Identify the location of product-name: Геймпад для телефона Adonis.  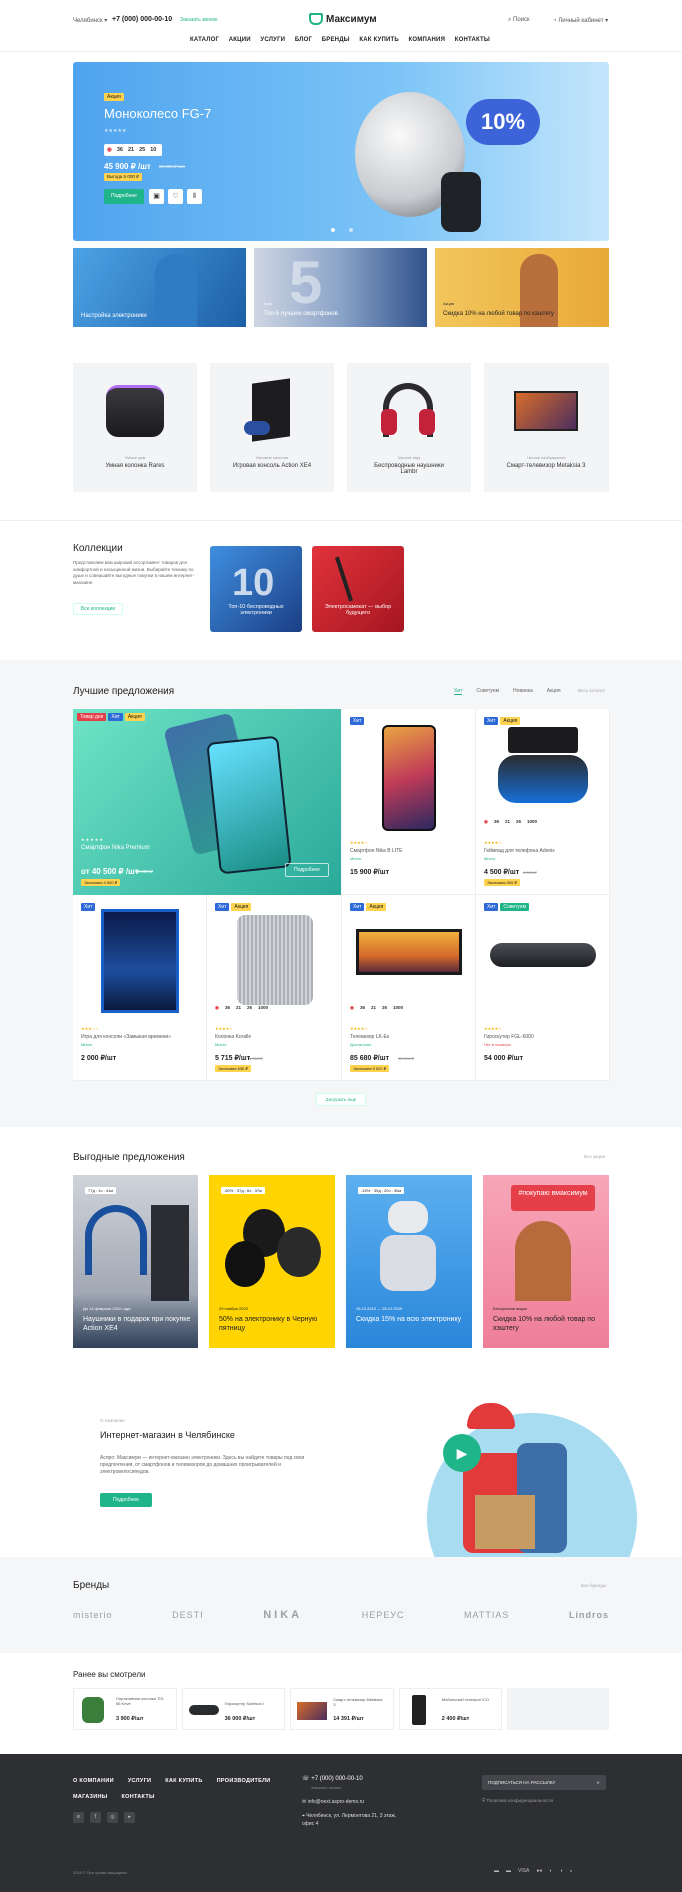
(519, 851).